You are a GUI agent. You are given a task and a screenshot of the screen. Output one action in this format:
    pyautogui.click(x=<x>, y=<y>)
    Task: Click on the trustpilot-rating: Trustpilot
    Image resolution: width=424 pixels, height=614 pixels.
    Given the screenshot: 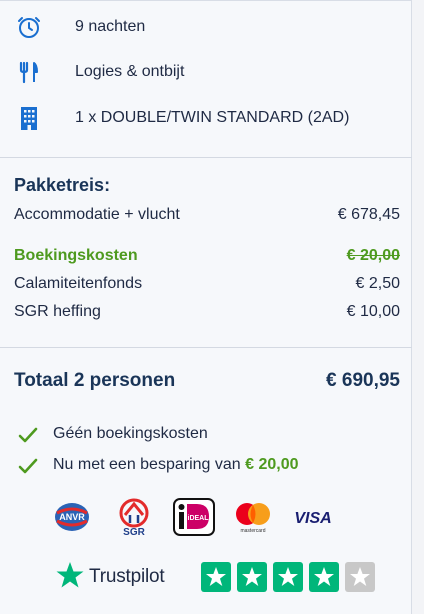 What is the action you would take?
    pyautogui.click(x=220, y=576)
    